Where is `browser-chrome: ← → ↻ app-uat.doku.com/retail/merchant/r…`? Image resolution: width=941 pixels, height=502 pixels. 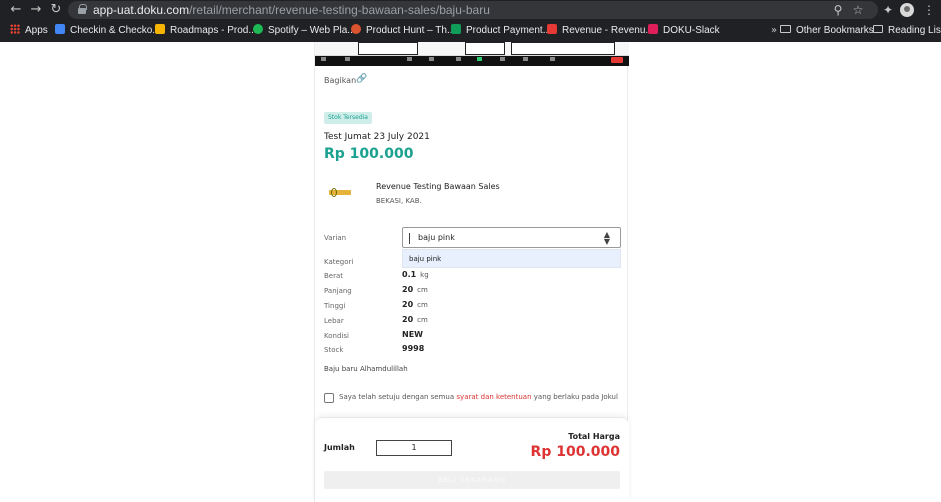 browser-chrome: ← → ↻ app-uat.doku.com/retail/merchant/r… is located at coordinates (470, 21).